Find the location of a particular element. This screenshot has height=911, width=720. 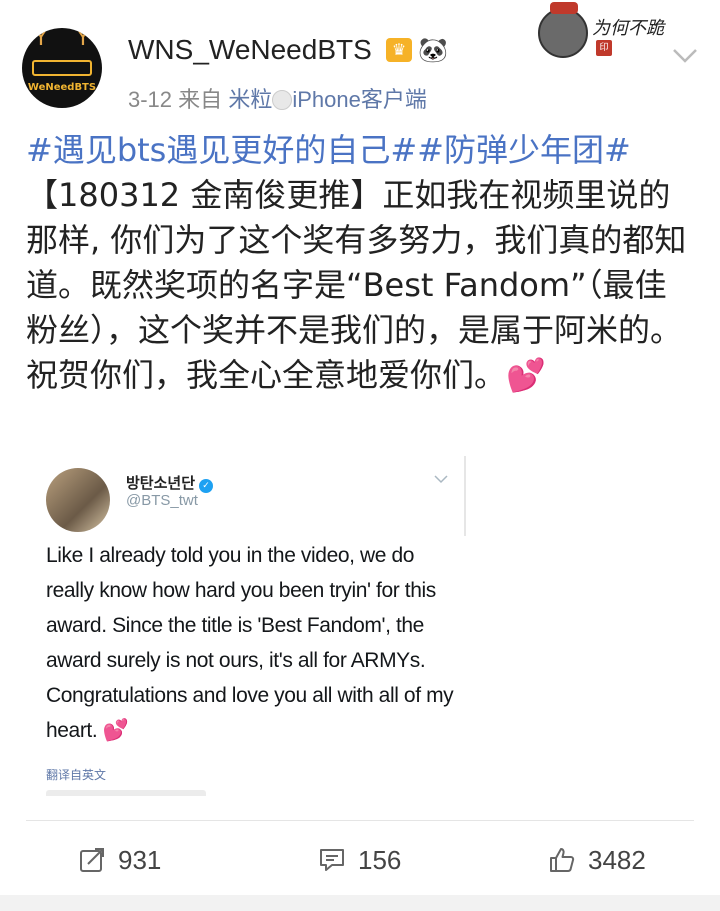

username: WNS_WeNeedBTS is located at coordinates (250, 50).